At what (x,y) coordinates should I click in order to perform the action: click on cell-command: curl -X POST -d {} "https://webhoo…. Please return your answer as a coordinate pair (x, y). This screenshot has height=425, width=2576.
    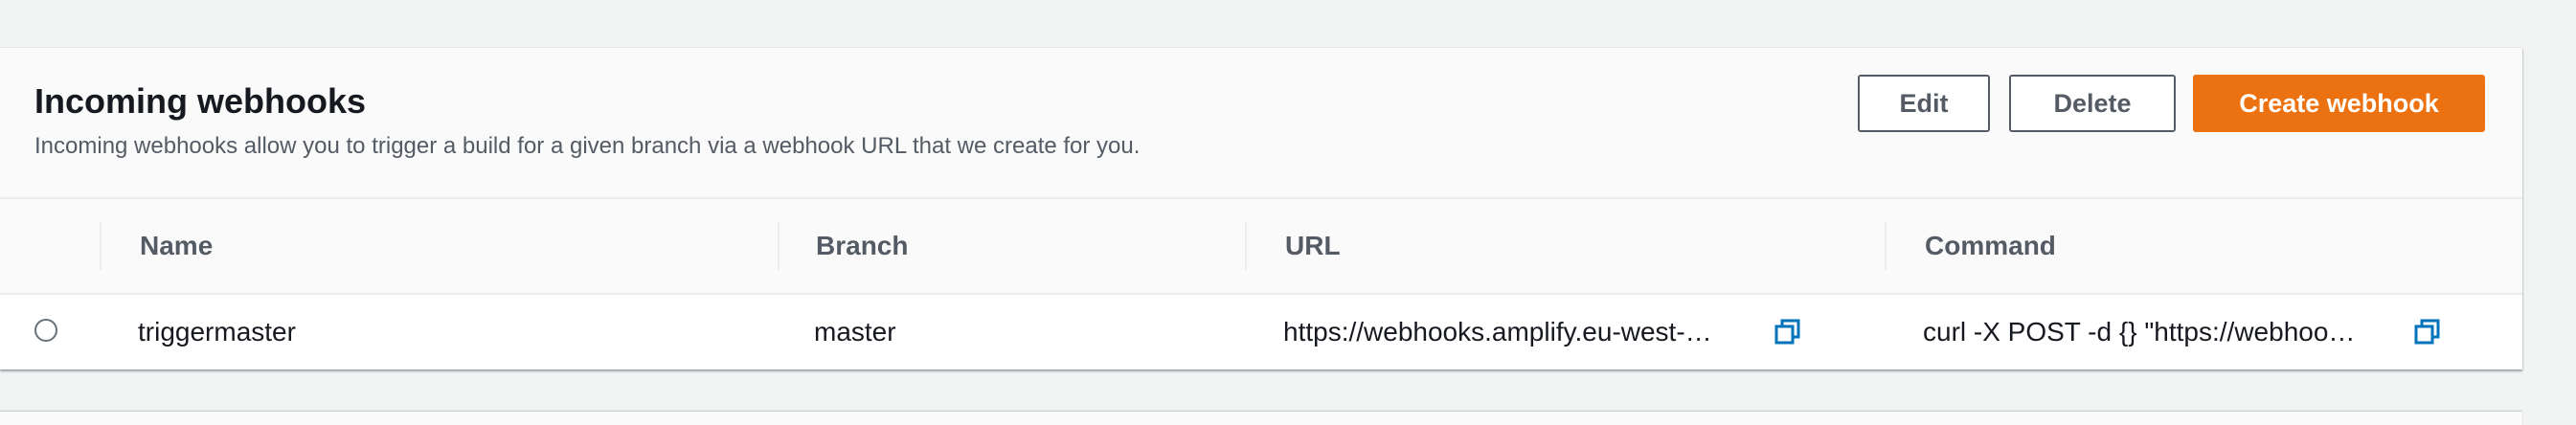
    Looking at the image, I should click on (2139, 332).